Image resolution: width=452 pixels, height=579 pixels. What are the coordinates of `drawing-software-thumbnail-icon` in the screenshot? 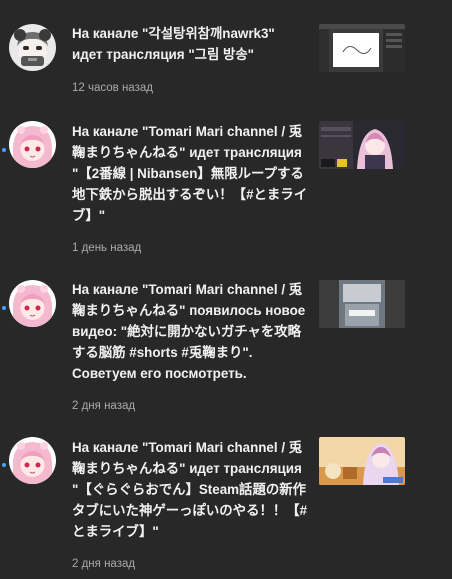 It's located at (362, 48).